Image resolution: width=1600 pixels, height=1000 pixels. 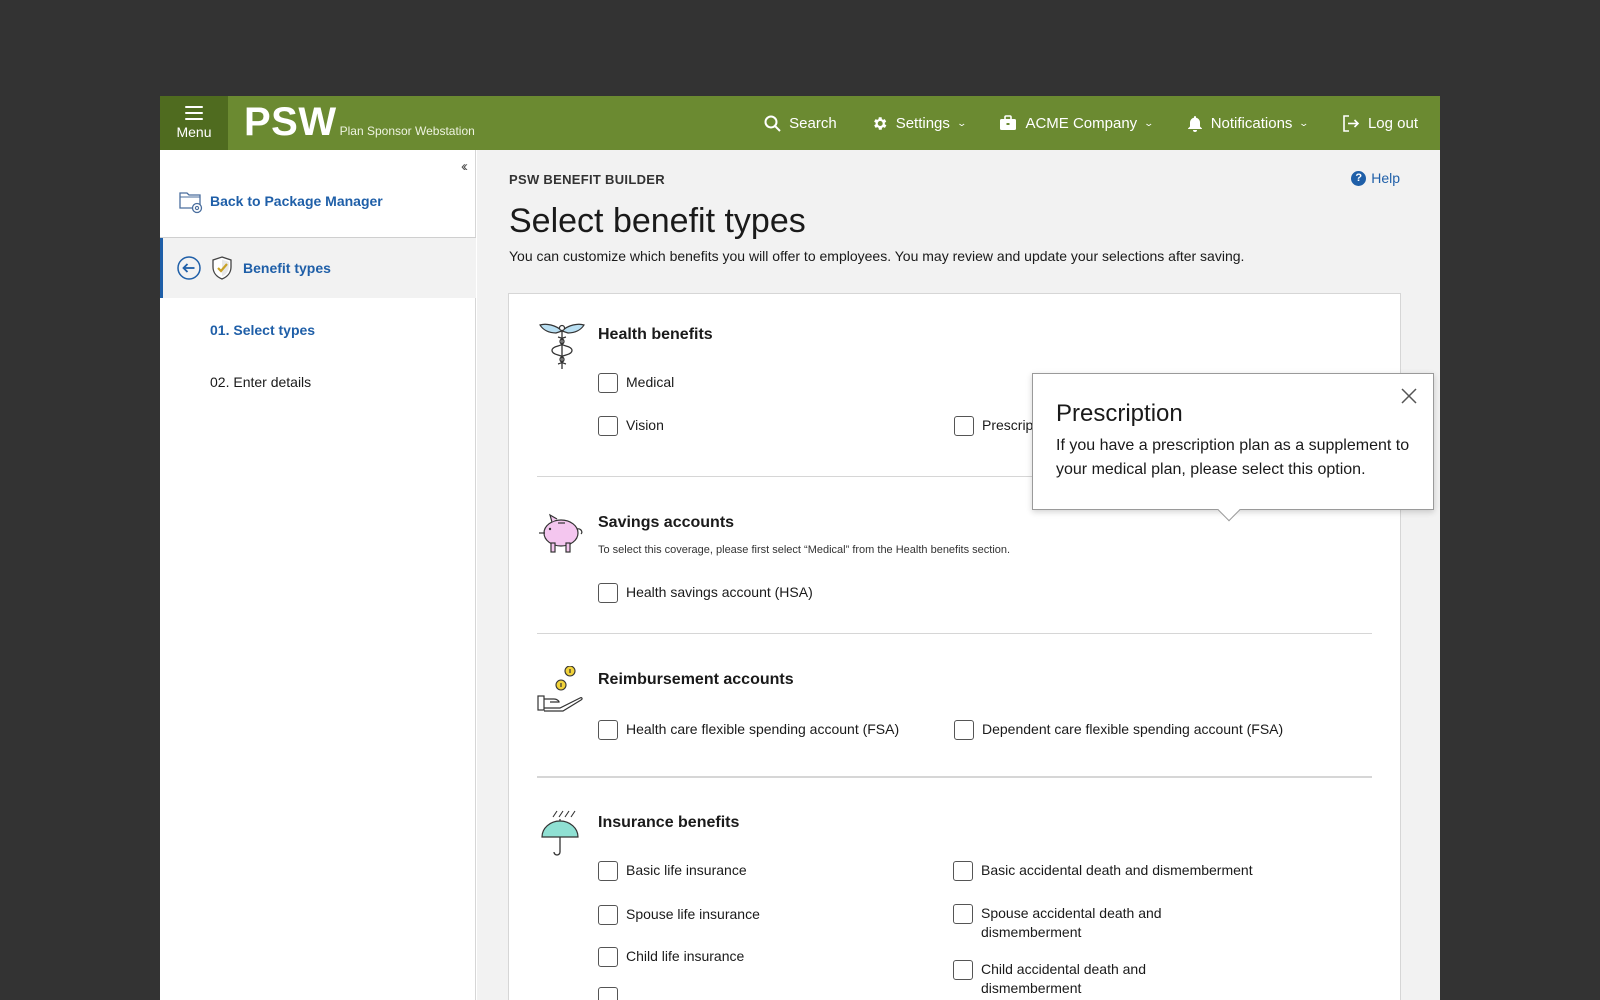 I want to click on back-to-package-manager-link: Back to Package Manager, so click(x=280, y=201).